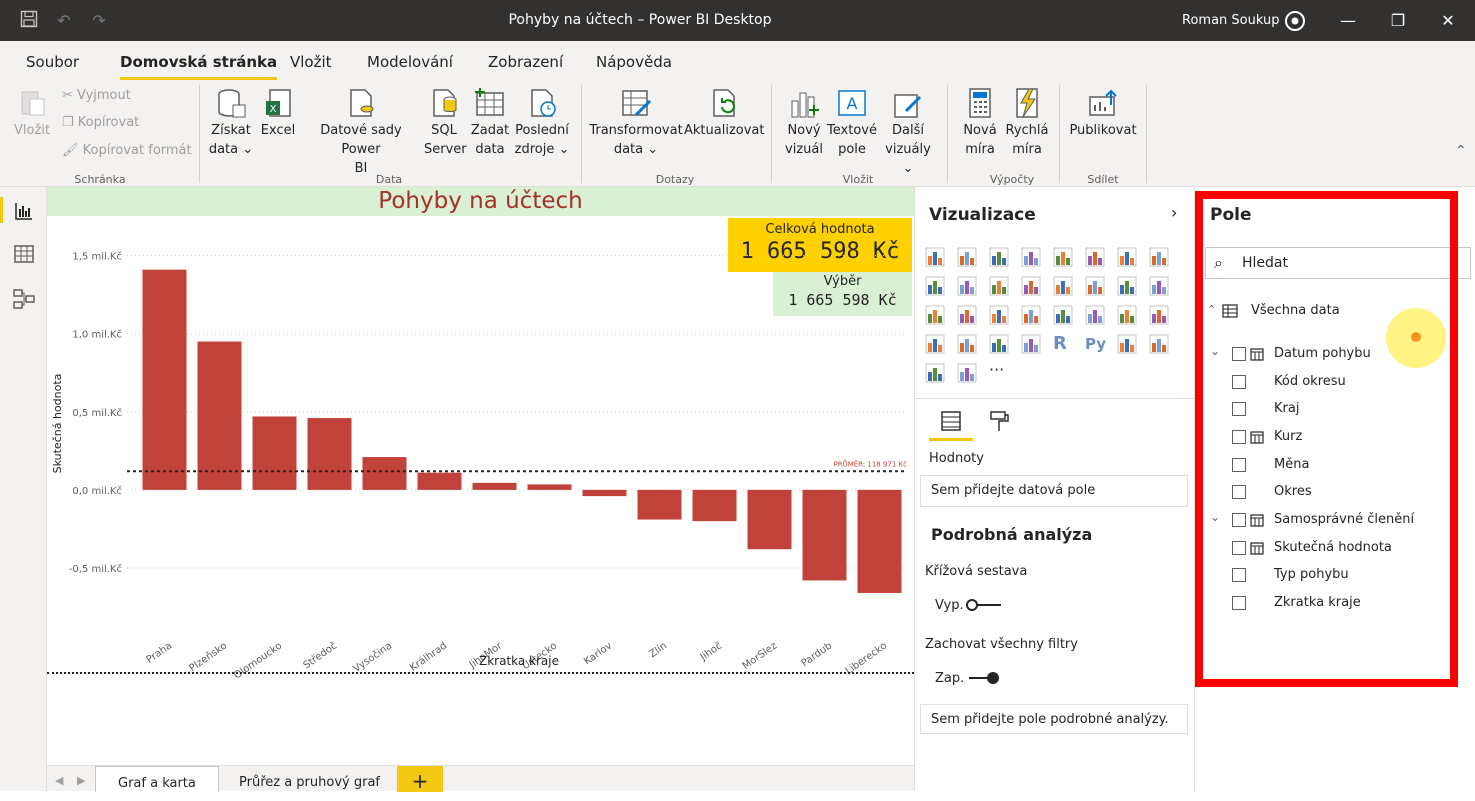 This screenshot has width=1475, height=801. Describe the element at coordinates (999, 315) in the screenshot. I see `map-icon` at that location.